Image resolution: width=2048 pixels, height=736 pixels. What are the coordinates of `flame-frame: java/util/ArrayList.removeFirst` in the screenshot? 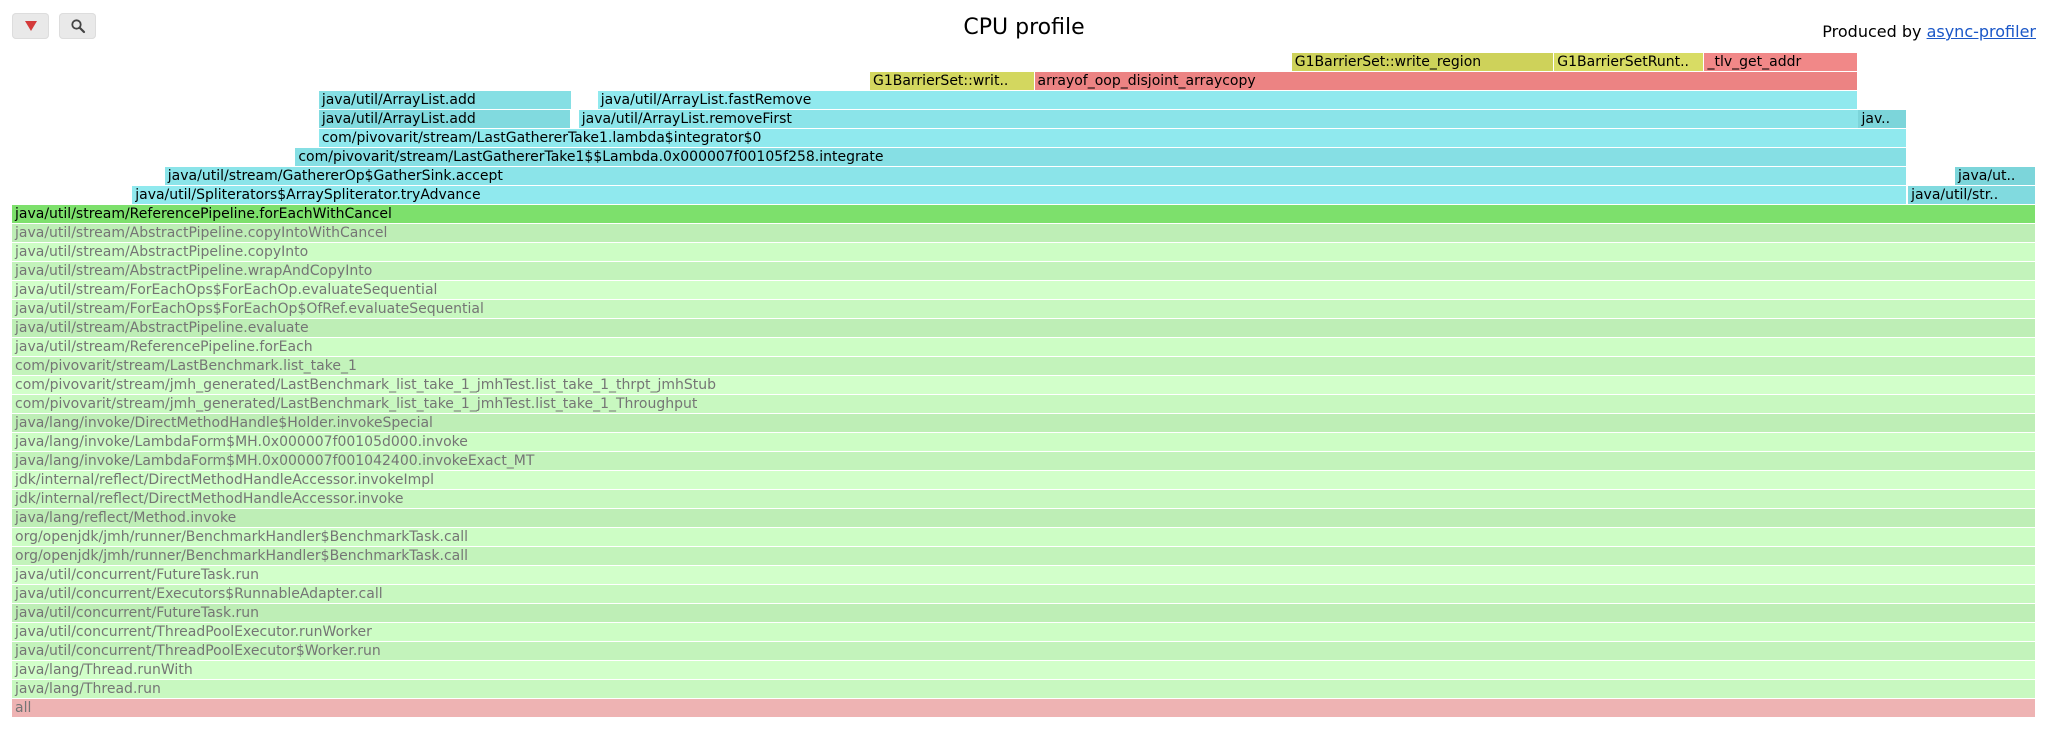 It's located at (1218, 119).